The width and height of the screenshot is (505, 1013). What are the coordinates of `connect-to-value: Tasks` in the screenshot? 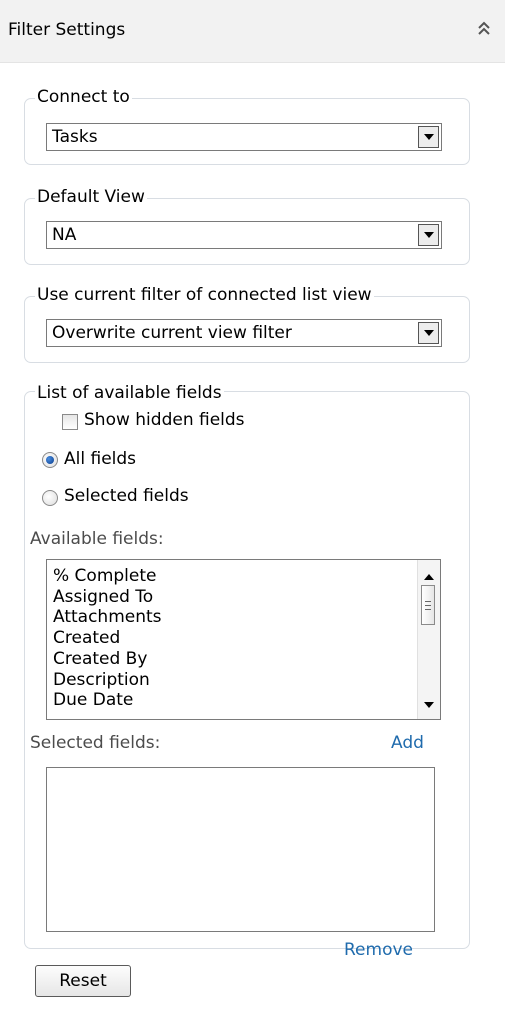 It's located at (75, 137).